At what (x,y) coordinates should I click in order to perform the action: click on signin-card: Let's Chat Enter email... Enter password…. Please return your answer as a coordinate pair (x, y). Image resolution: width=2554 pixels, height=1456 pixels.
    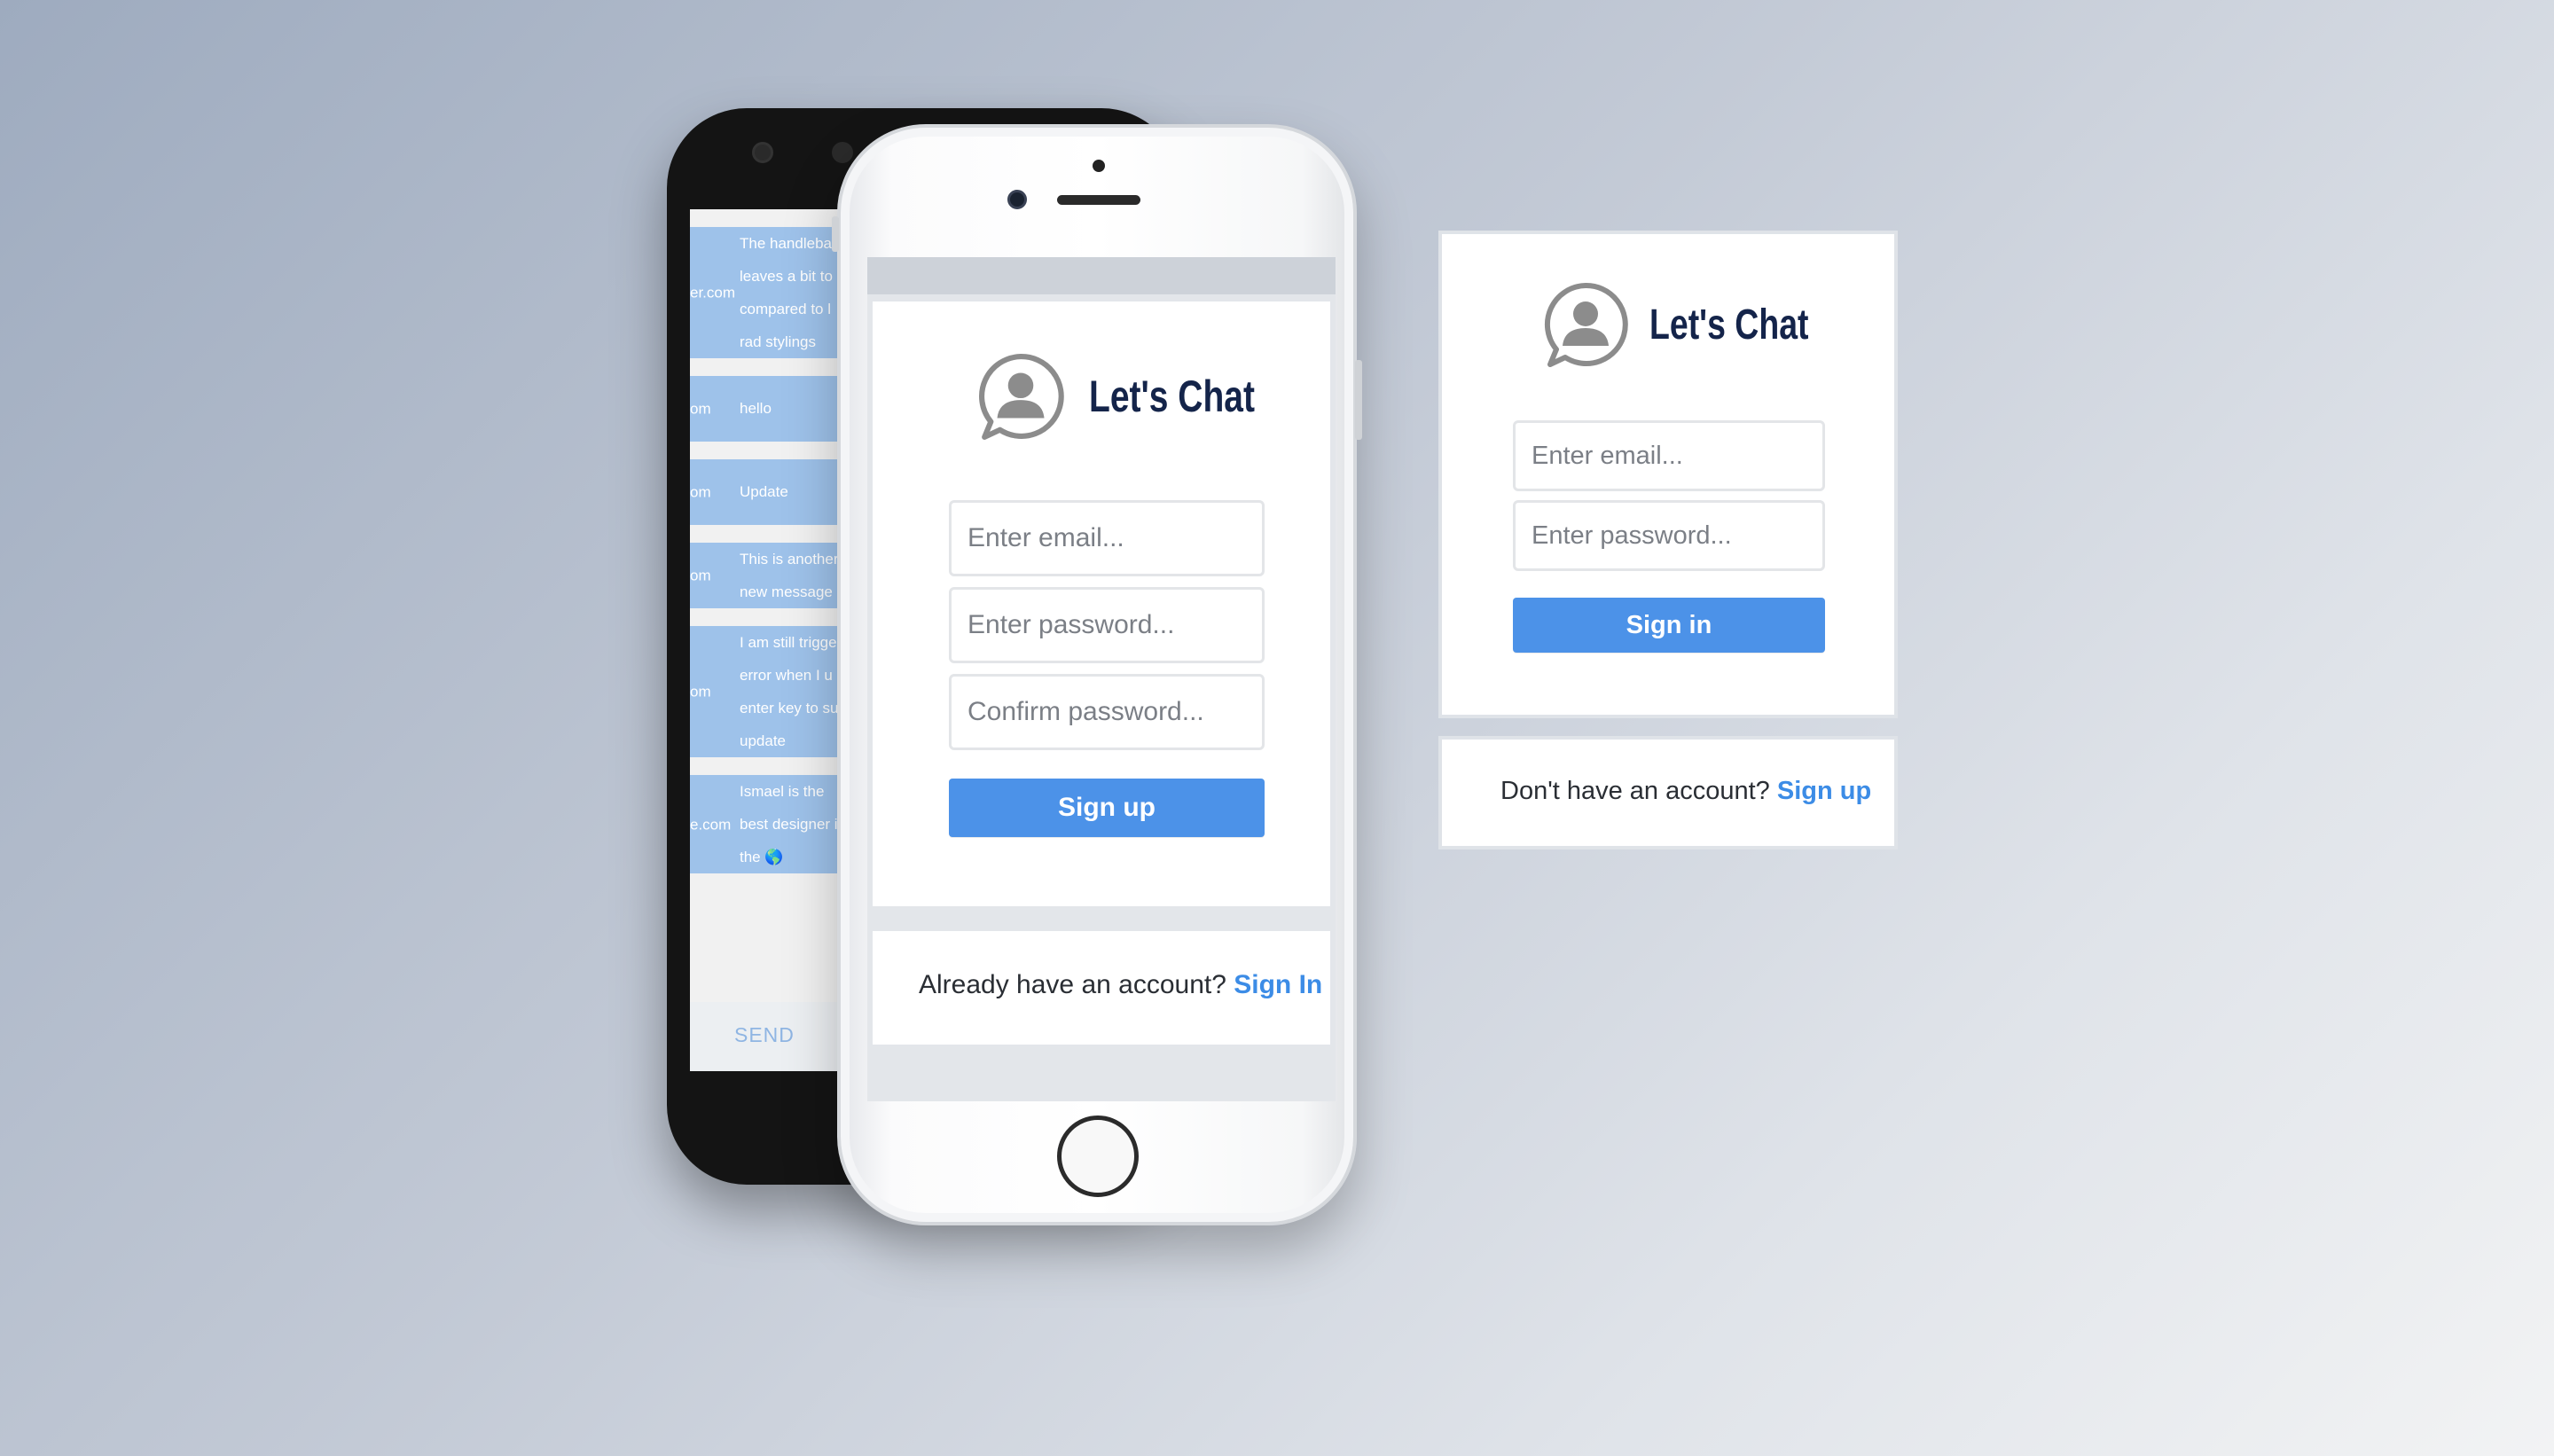
    Looking at the image, I should click on (1668, 474).